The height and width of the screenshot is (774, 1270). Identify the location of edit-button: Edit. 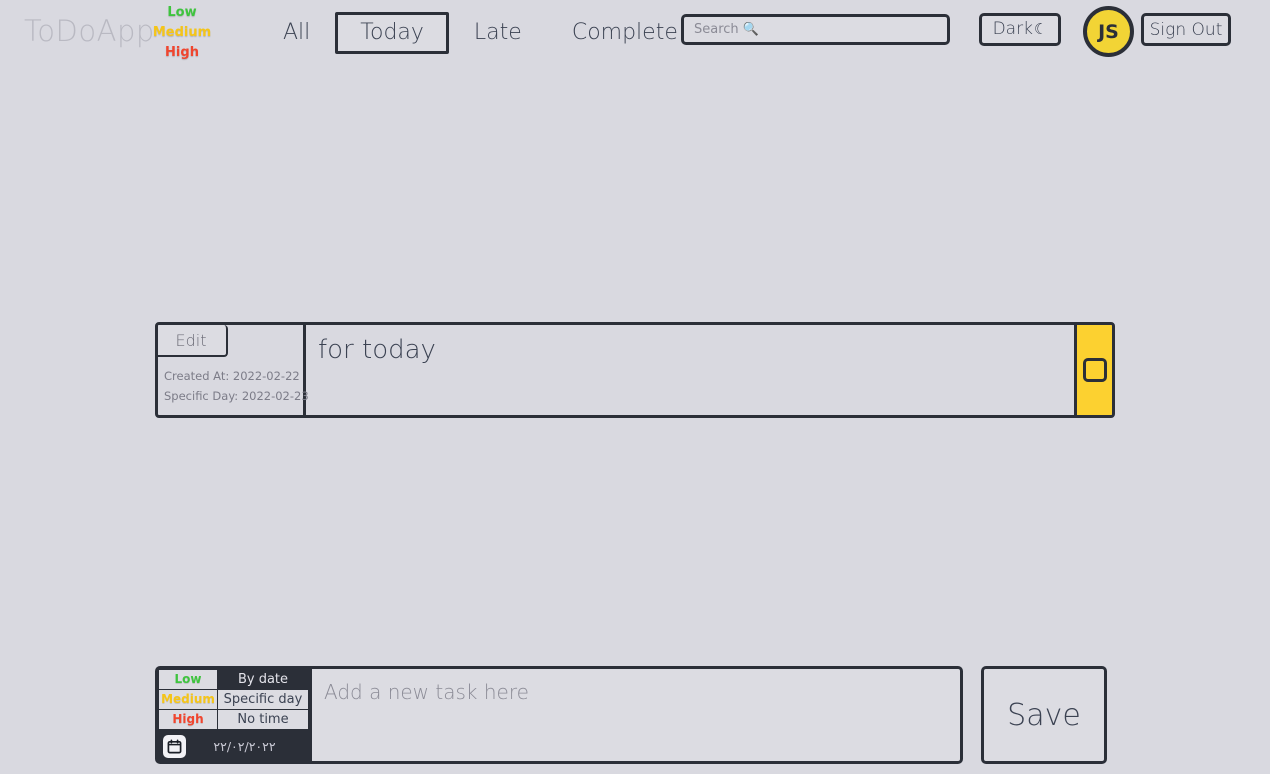
(193, 341).